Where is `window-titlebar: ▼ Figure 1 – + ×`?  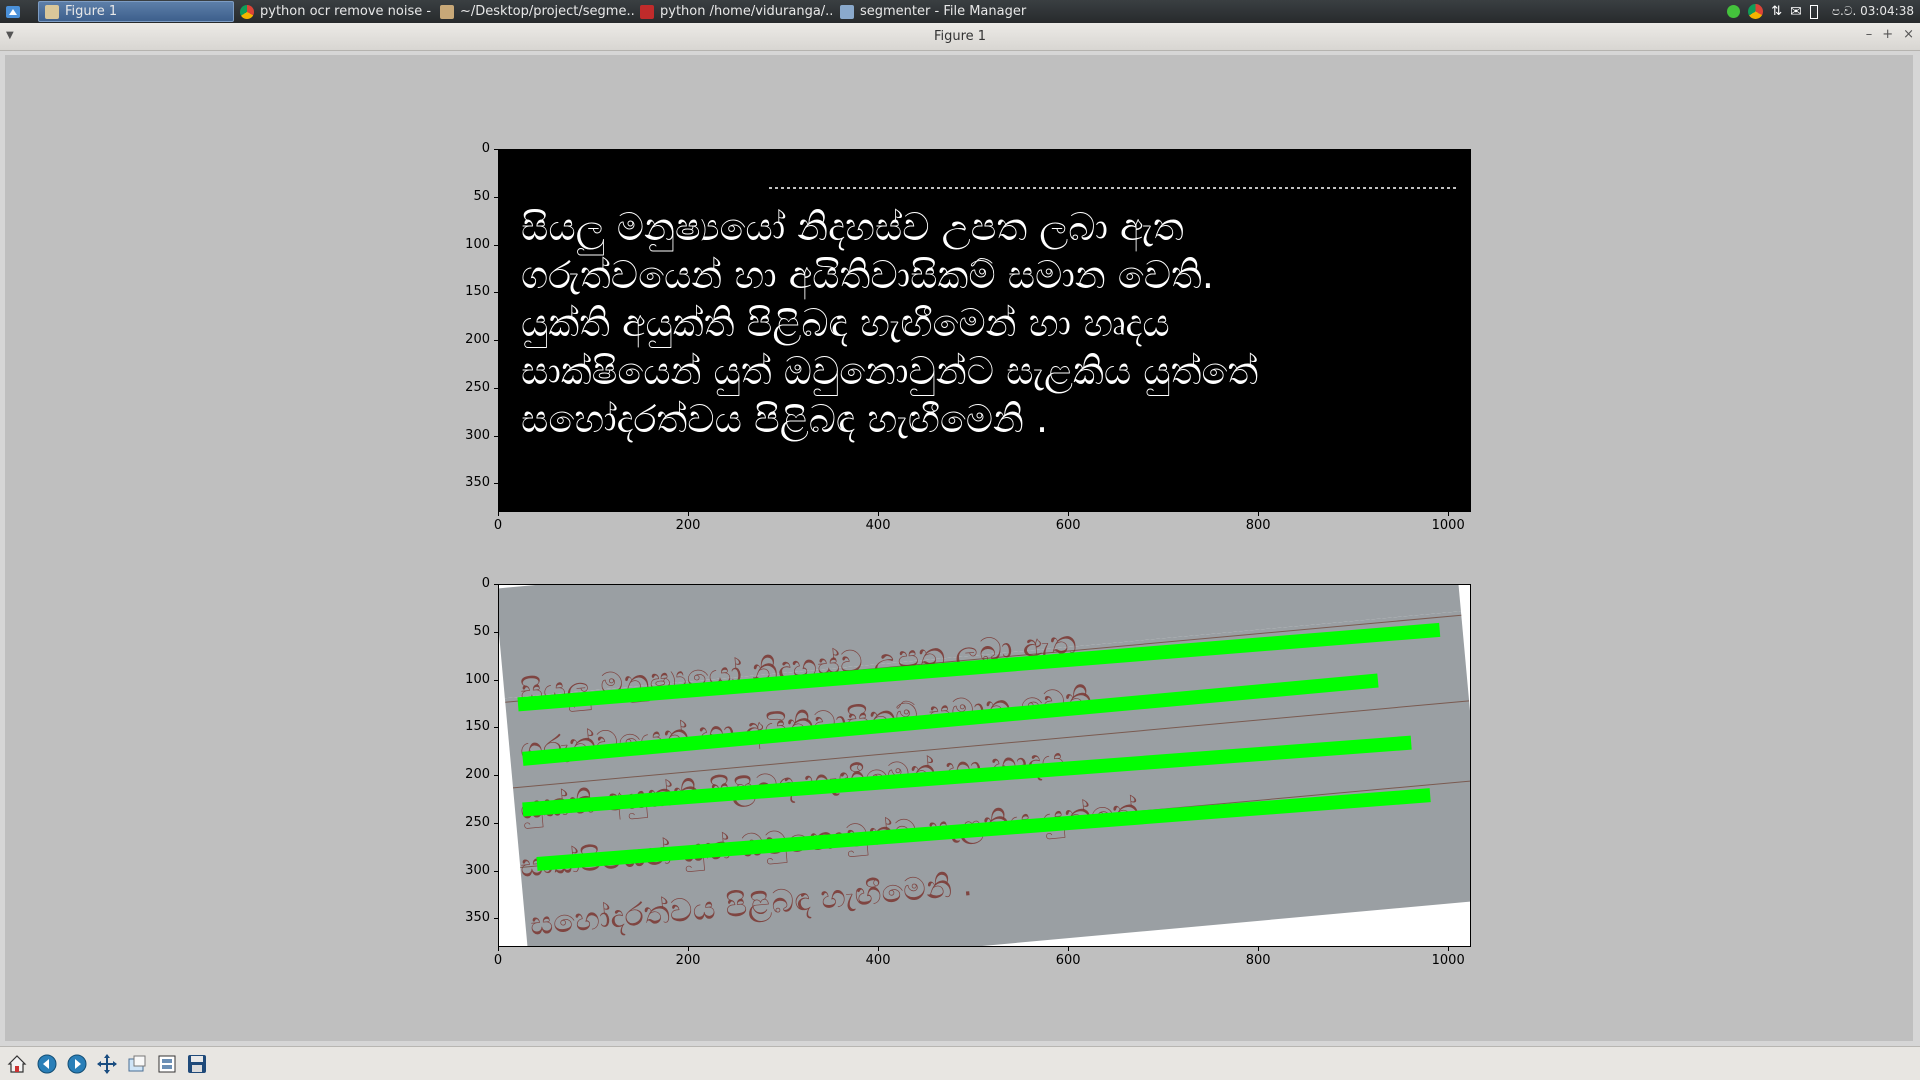
window-titlebar: ▼ Figure 1 – + × is located at coordinates (960, 37).